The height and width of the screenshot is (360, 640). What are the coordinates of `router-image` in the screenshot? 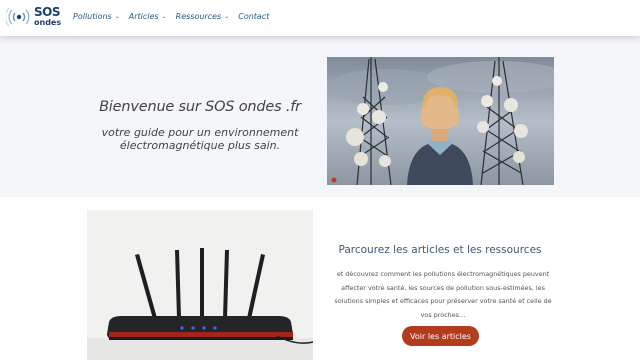 It's located at (200, 285).